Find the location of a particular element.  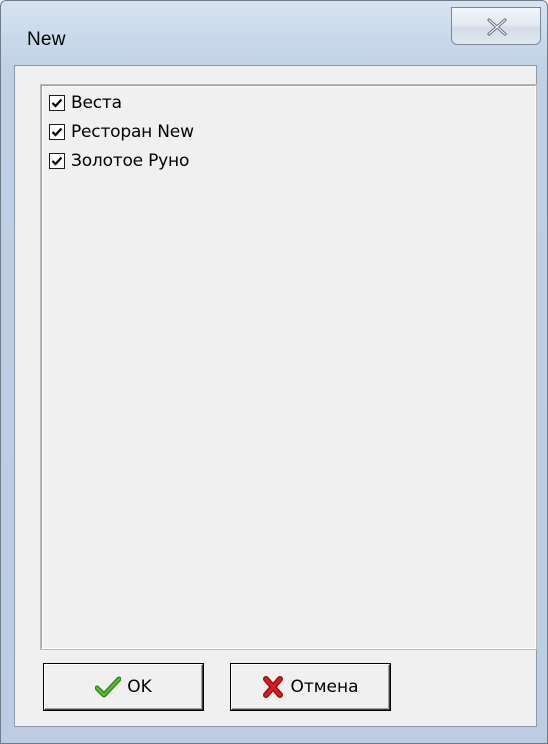

window-title: New is located at coordinates (46, 39).